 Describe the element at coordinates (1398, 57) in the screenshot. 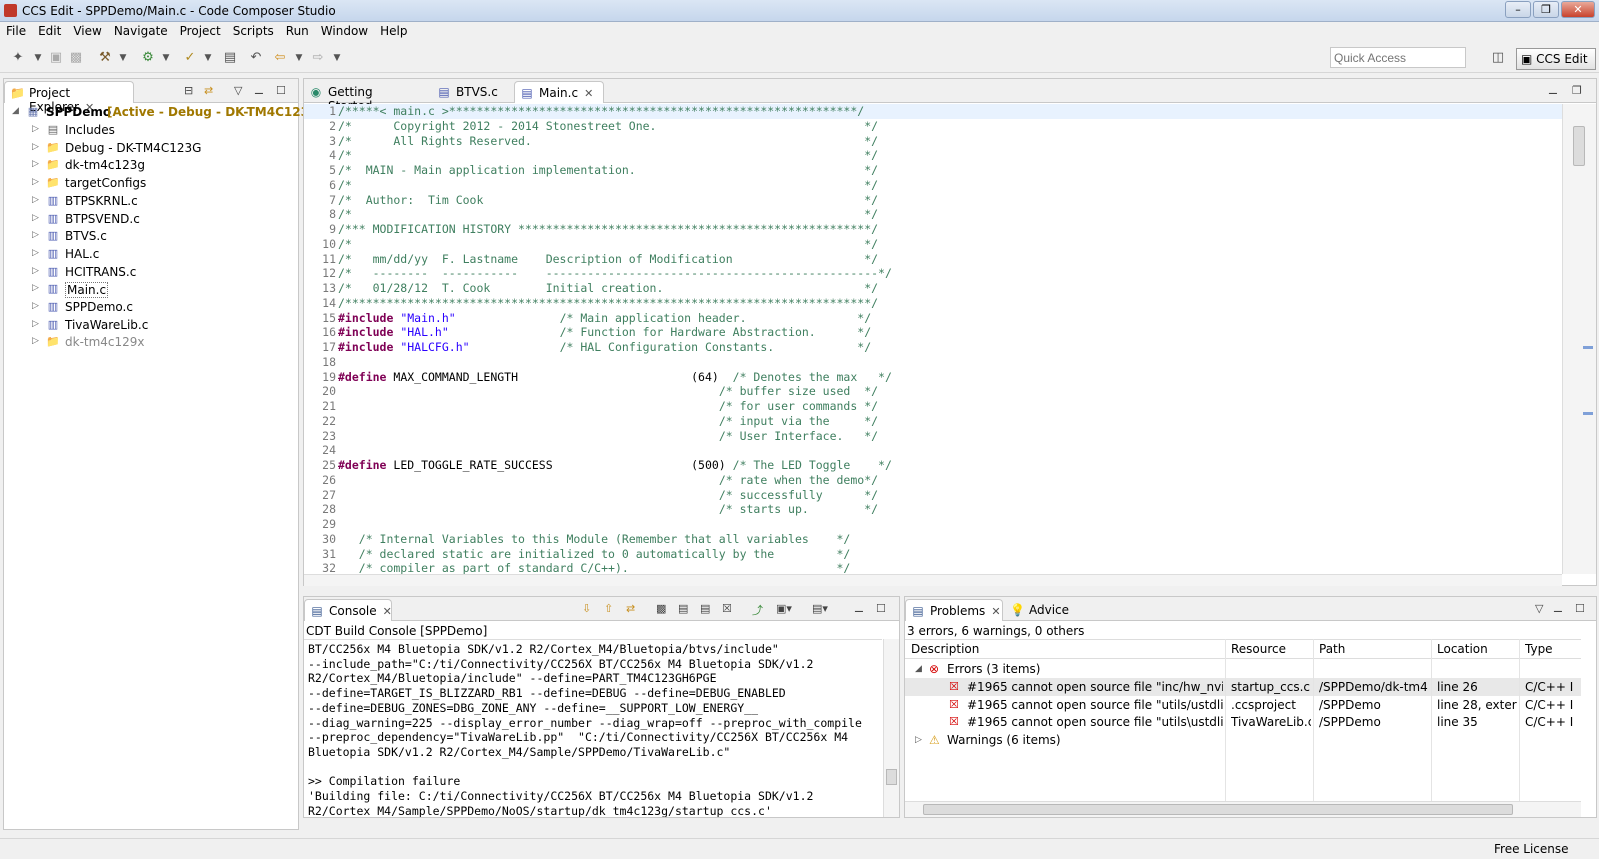

I see `quick-access-input` at that location.